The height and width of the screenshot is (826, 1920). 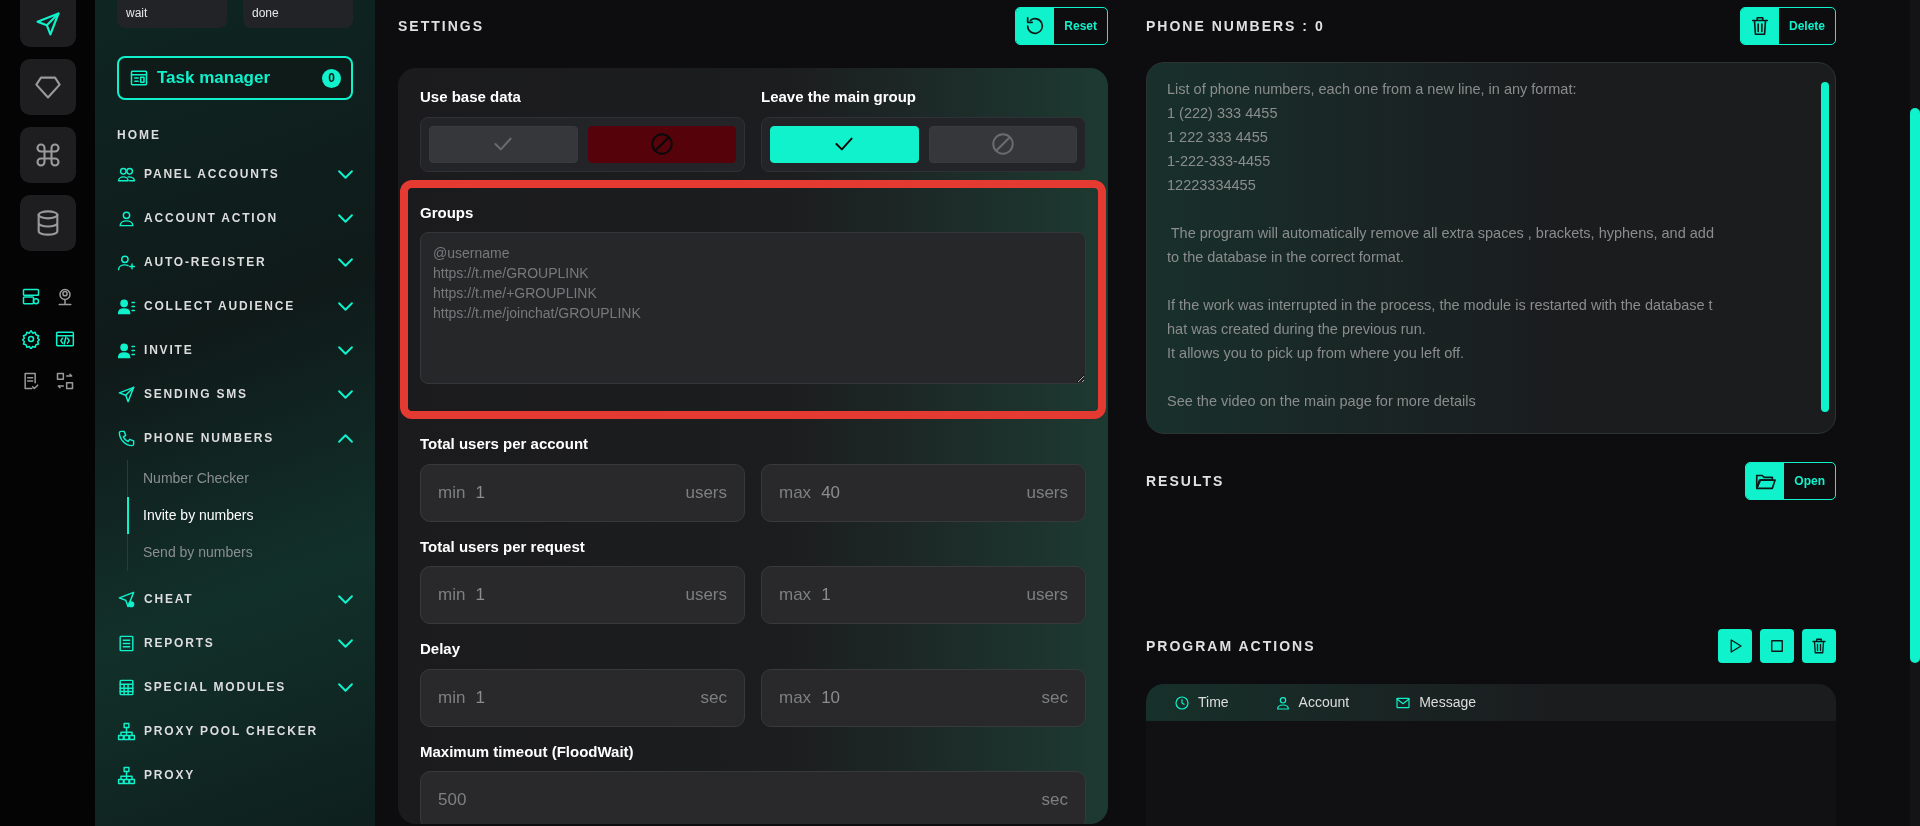 I want to click on number-field: max 10 sec, so click(x=923, y=697).